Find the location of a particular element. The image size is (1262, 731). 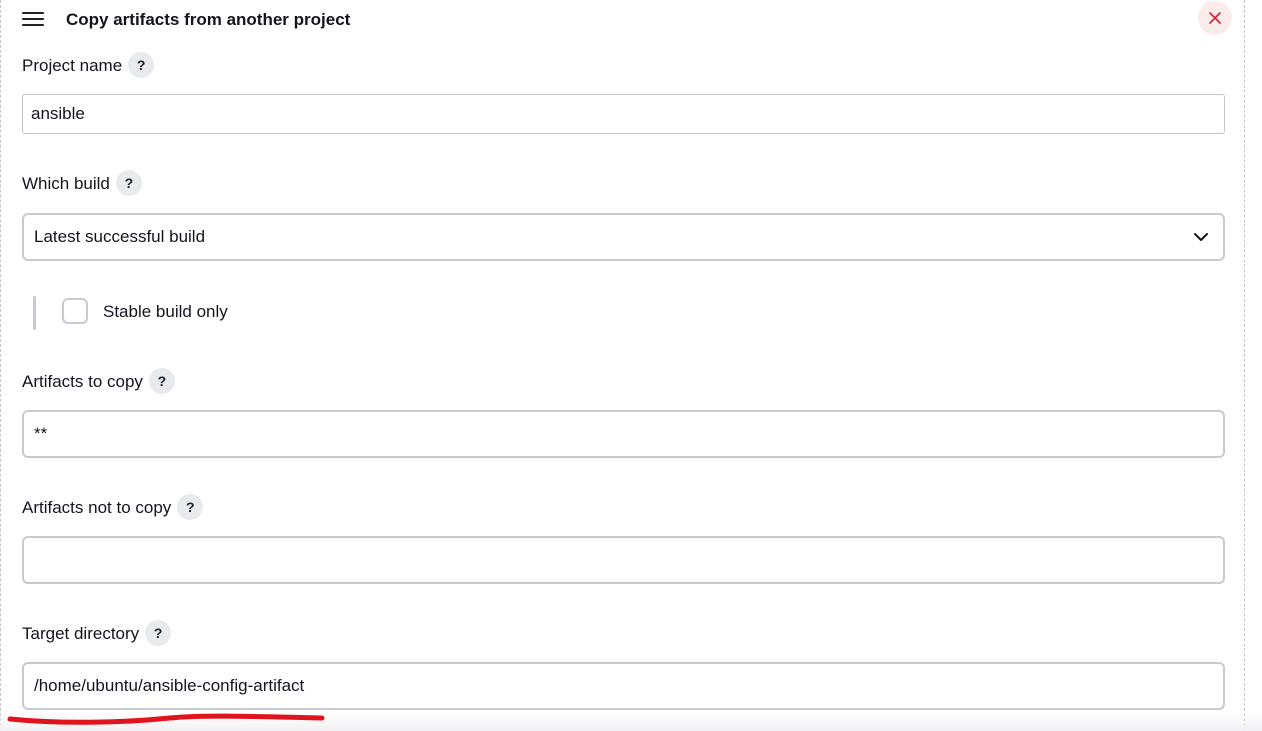

chevron-down-icon is located at coordinates (1201, 237).